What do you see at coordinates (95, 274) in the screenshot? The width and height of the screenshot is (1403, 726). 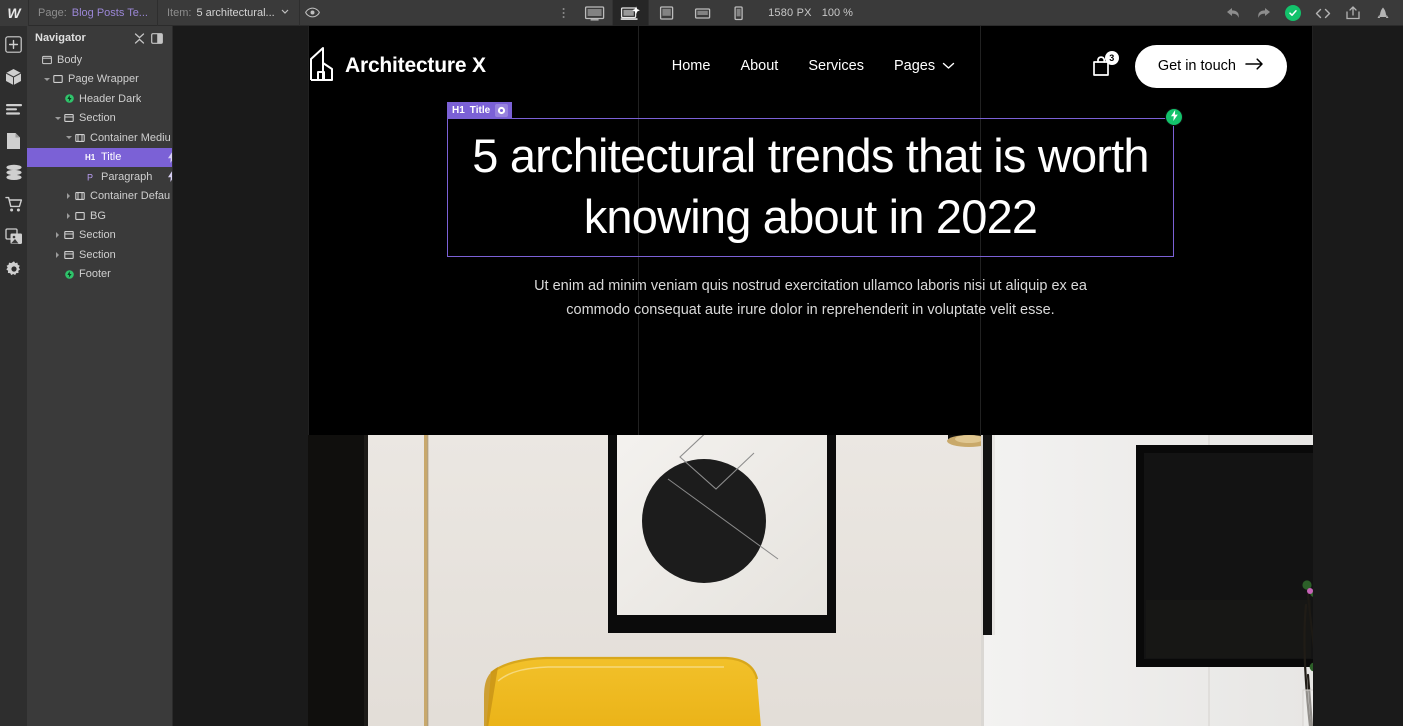 I see `navigator-item-label: Footer` at bounding box center [95, 274].